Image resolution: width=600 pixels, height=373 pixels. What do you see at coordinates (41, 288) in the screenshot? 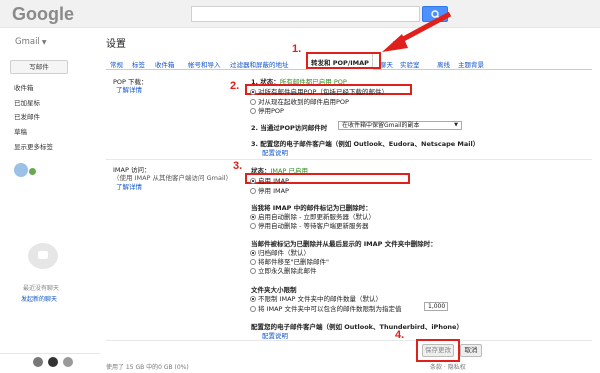
I see `chat-empty-text: 最近没有聊天` at bounding box center [41, 288].